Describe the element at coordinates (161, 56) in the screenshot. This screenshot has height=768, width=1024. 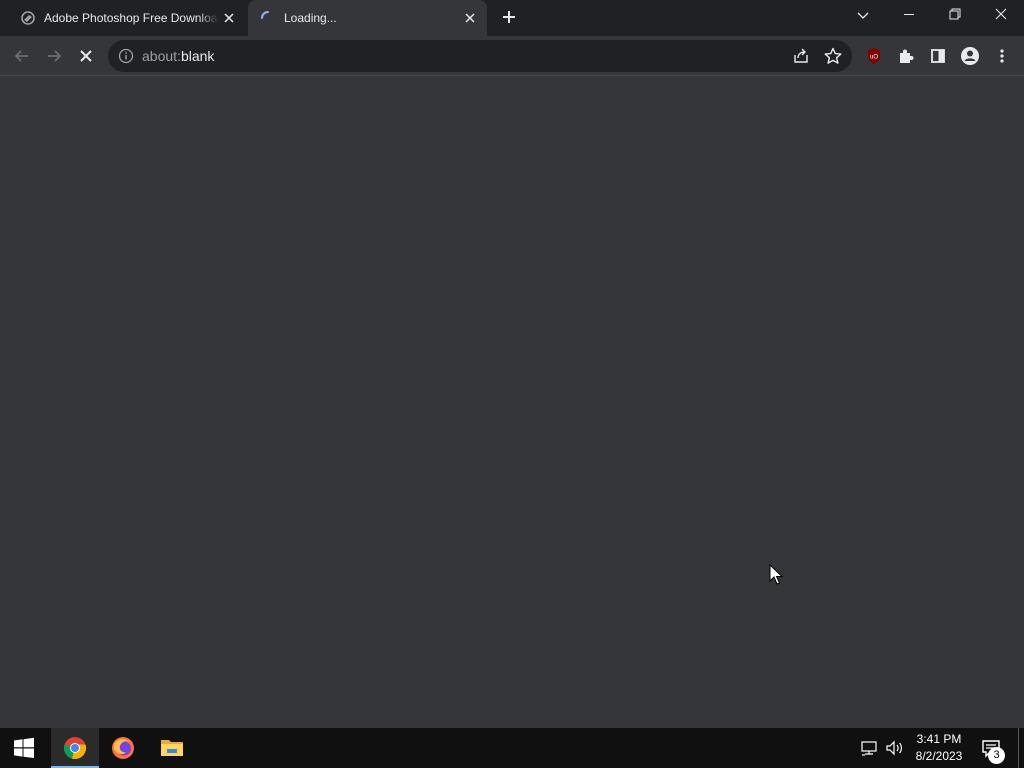
I see `url-scheme: about:` at that location.